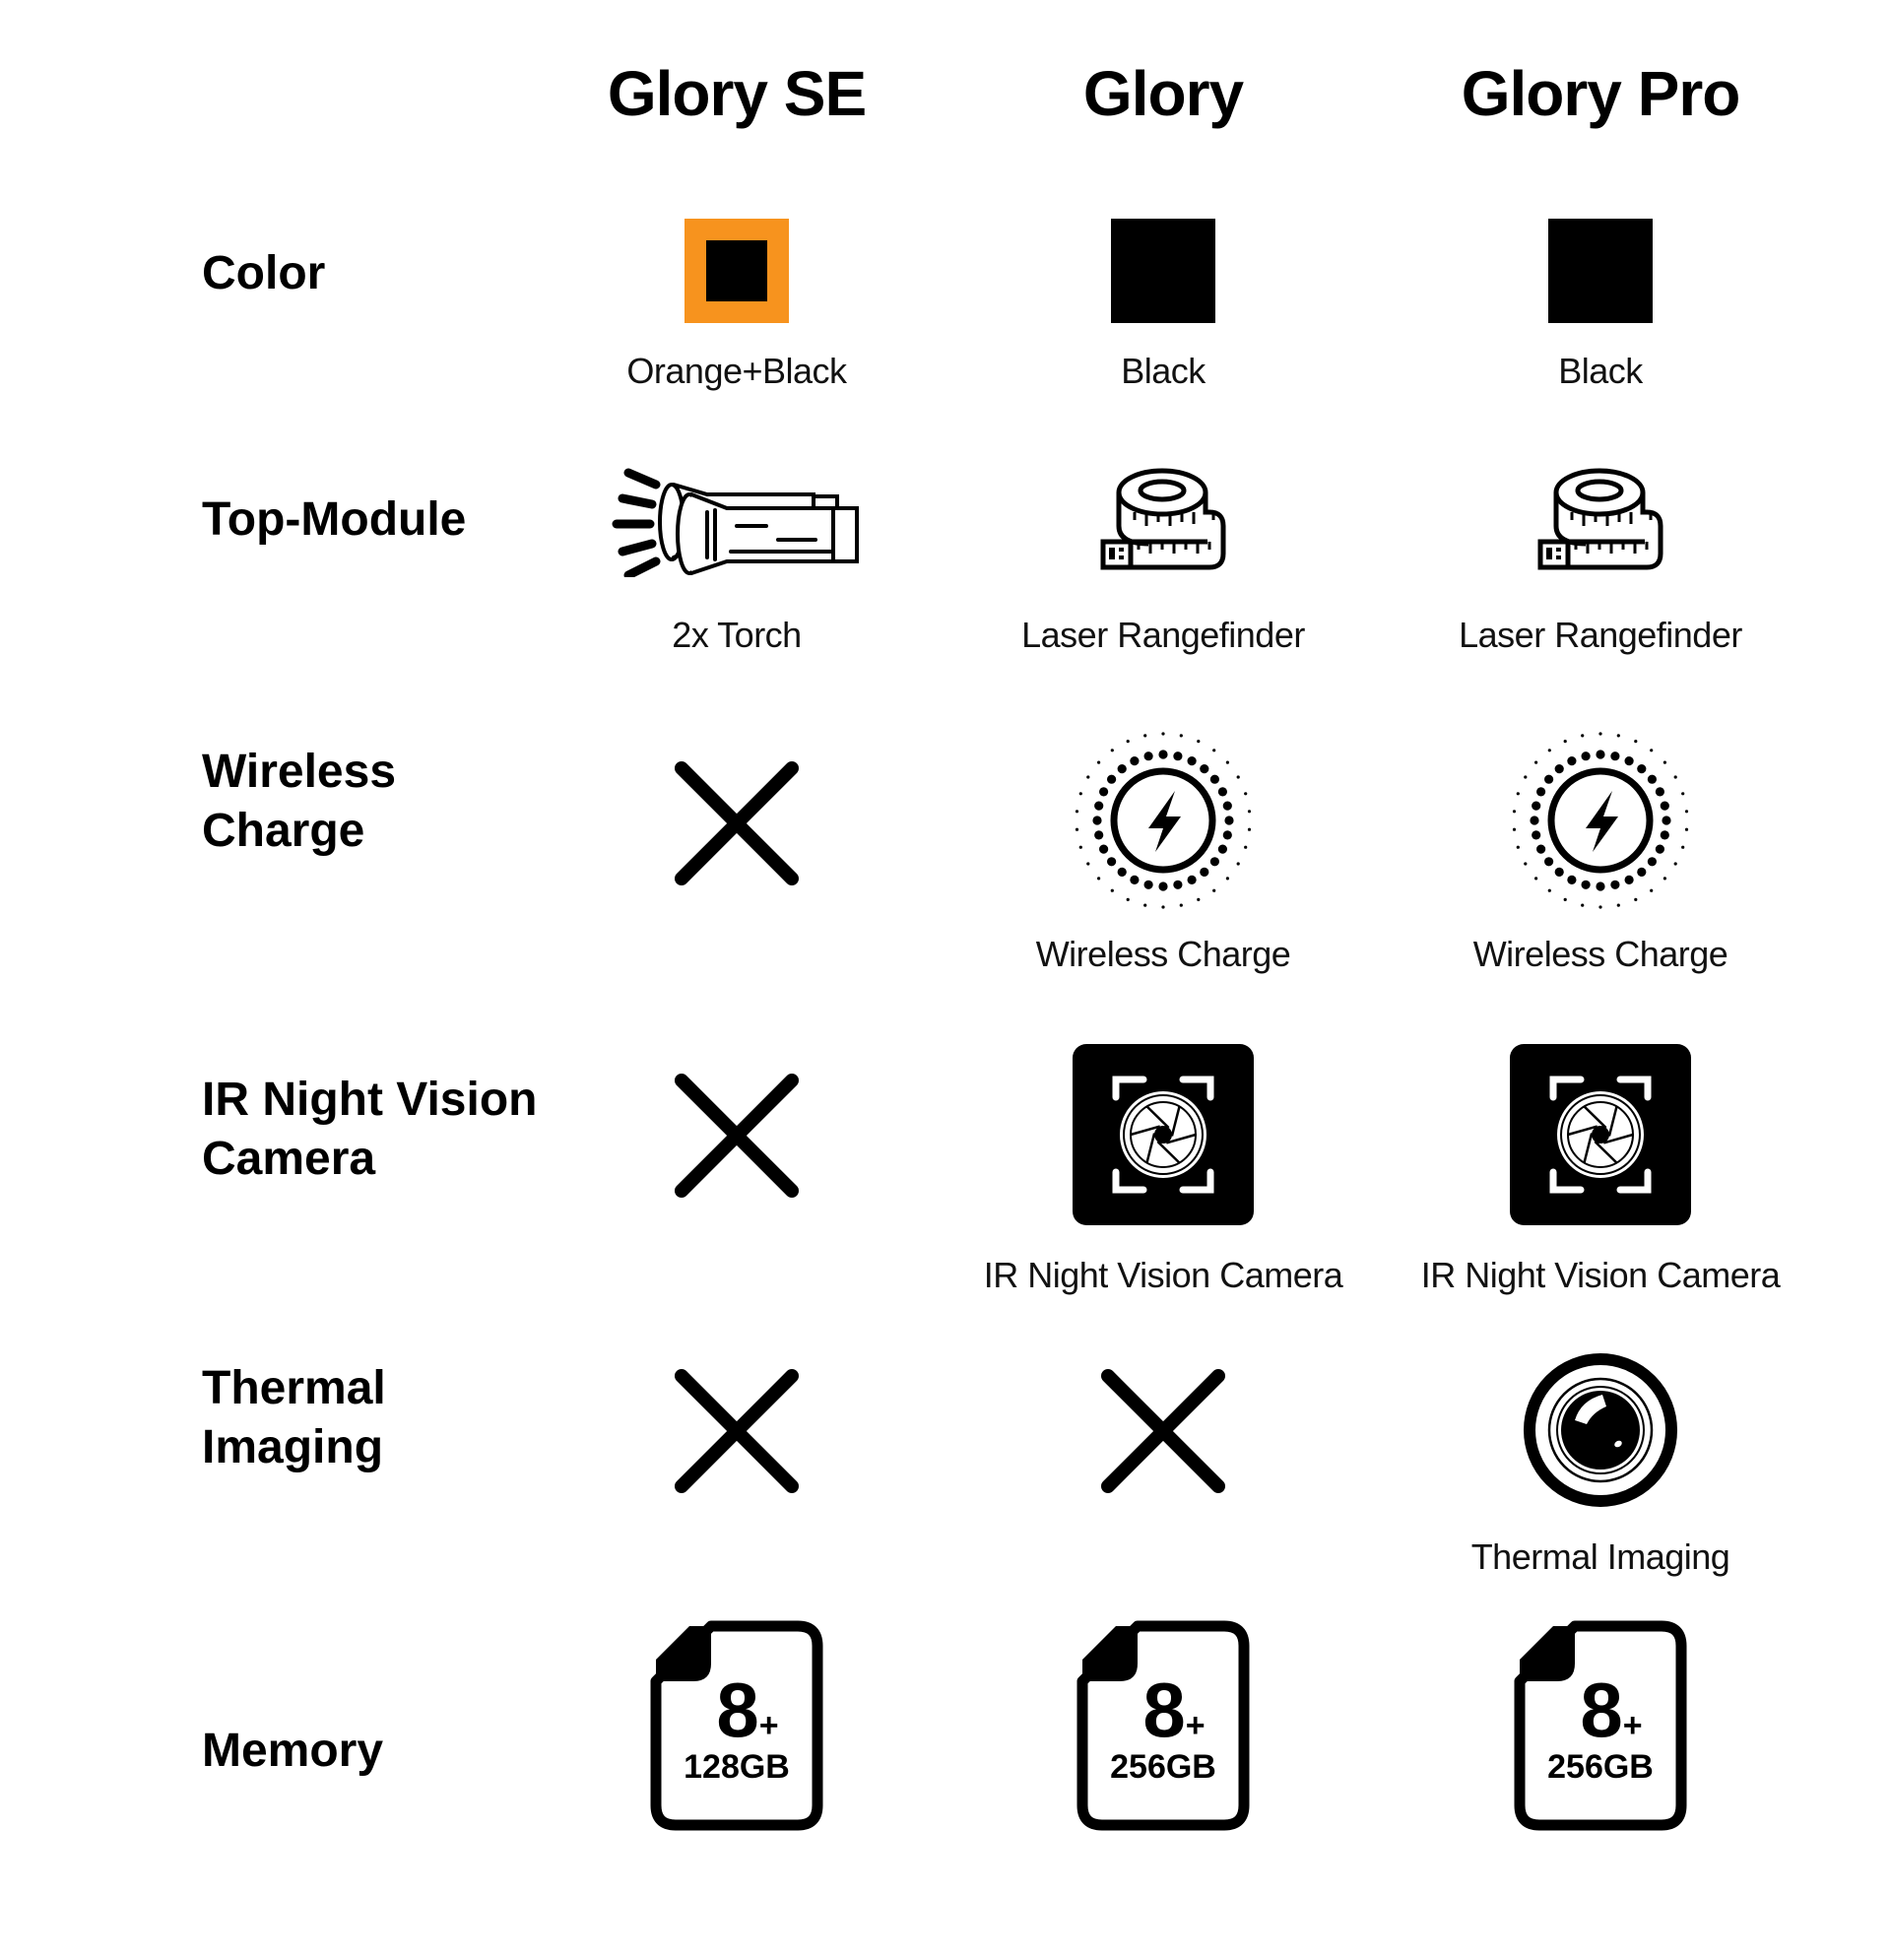  Describe the element at coordinates (294, 1388) in the screenshot. I see `row-label-line: Thermal` at that location.